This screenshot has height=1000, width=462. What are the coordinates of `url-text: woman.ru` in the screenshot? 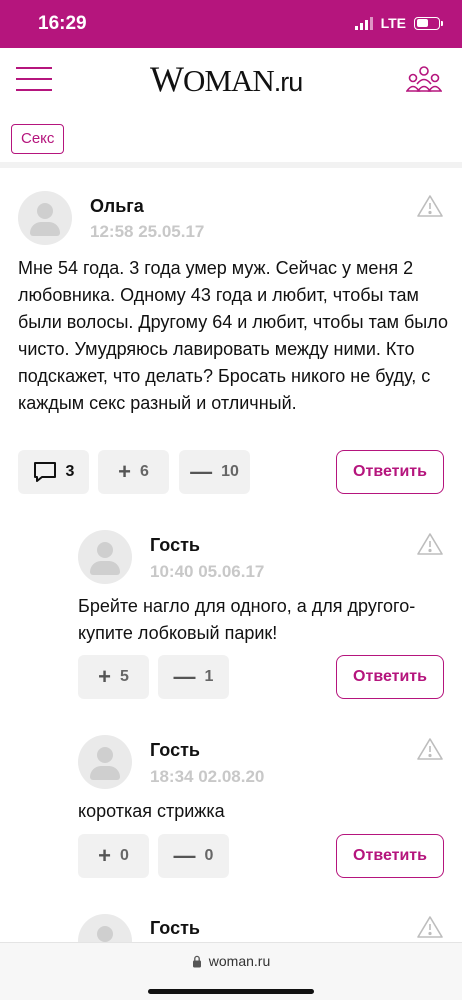 It's located at (239, 961).